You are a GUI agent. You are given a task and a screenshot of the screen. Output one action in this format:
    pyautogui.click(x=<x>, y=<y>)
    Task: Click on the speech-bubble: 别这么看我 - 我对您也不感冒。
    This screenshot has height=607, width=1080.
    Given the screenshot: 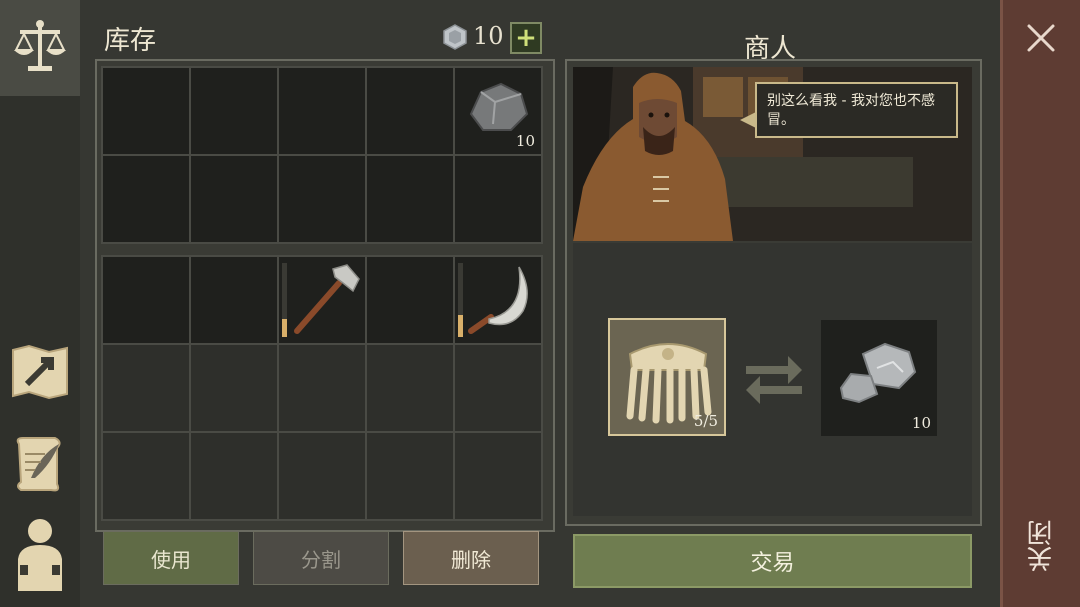 What is the action you would take?
    pyautogui.click(x=856, y=110)
    